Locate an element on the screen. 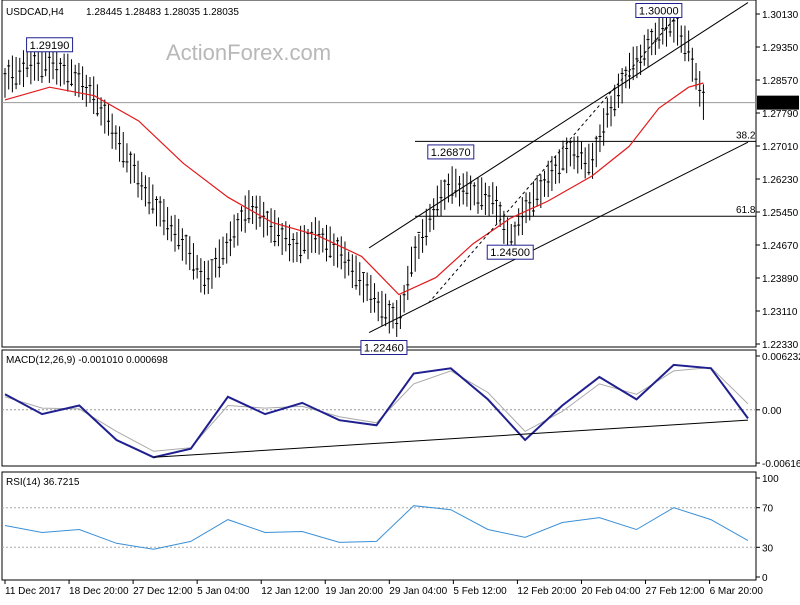  rsi-title: RSI(14) 36.7215 is located at coordinates (43, 482).